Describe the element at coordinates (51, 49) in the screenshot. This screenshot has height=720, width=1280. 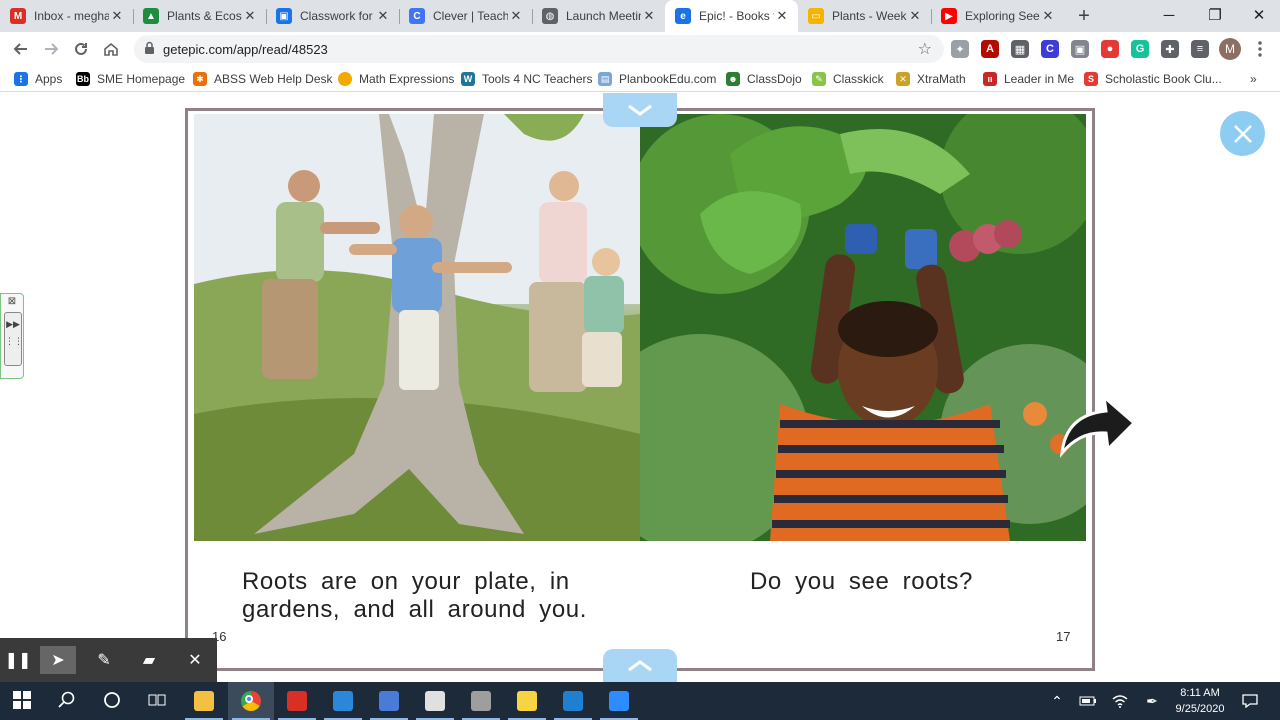
I see `forward-button` at that location.